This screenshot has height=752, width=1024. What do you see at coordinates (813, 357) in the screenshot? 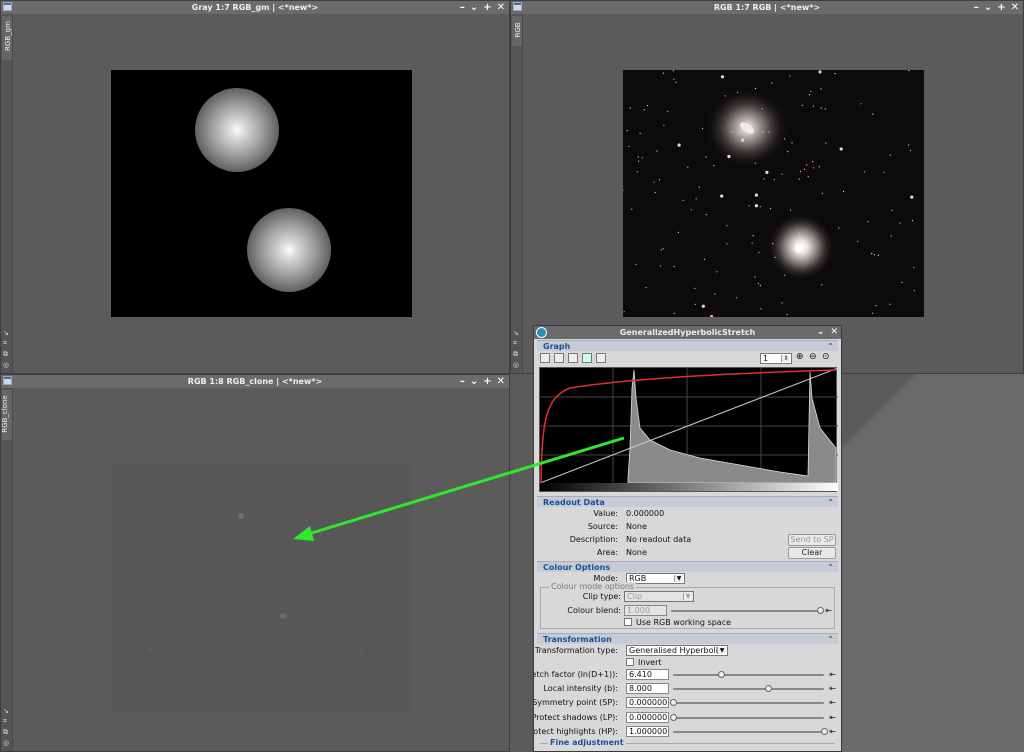
I see `zoom-out-icon: ⊖` at bounding box center [813, 357].